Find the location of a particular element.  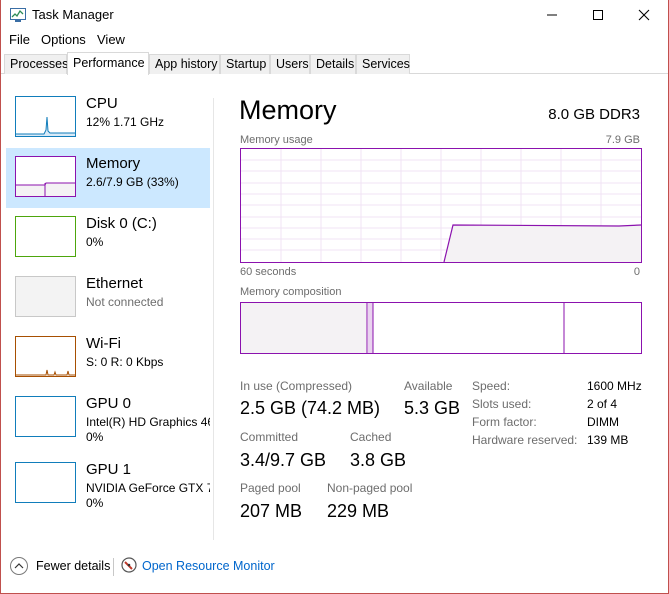

memory-usage-label: Memory usage is located at coordinates (276, 140).